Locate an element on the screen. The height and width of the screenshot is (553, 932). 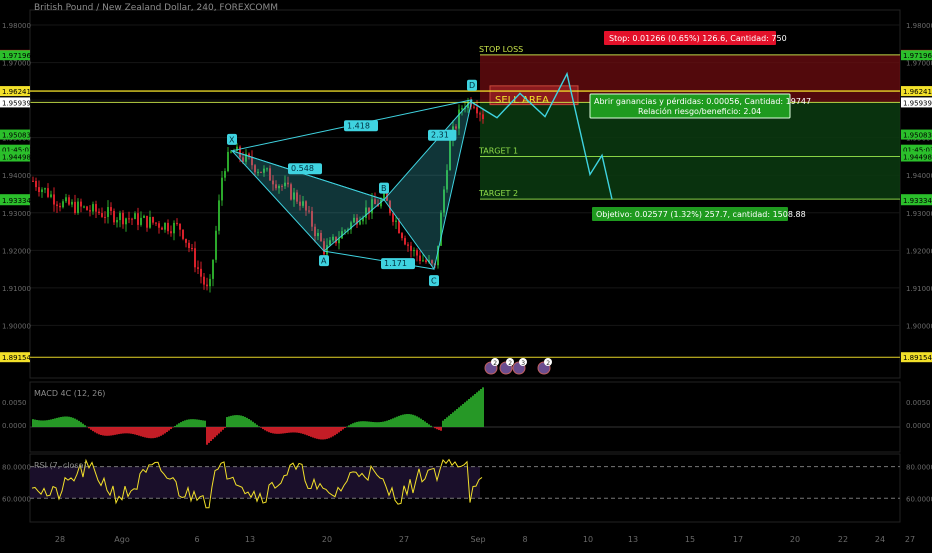
time-tick: 6 is located at coordinates (196, 539).